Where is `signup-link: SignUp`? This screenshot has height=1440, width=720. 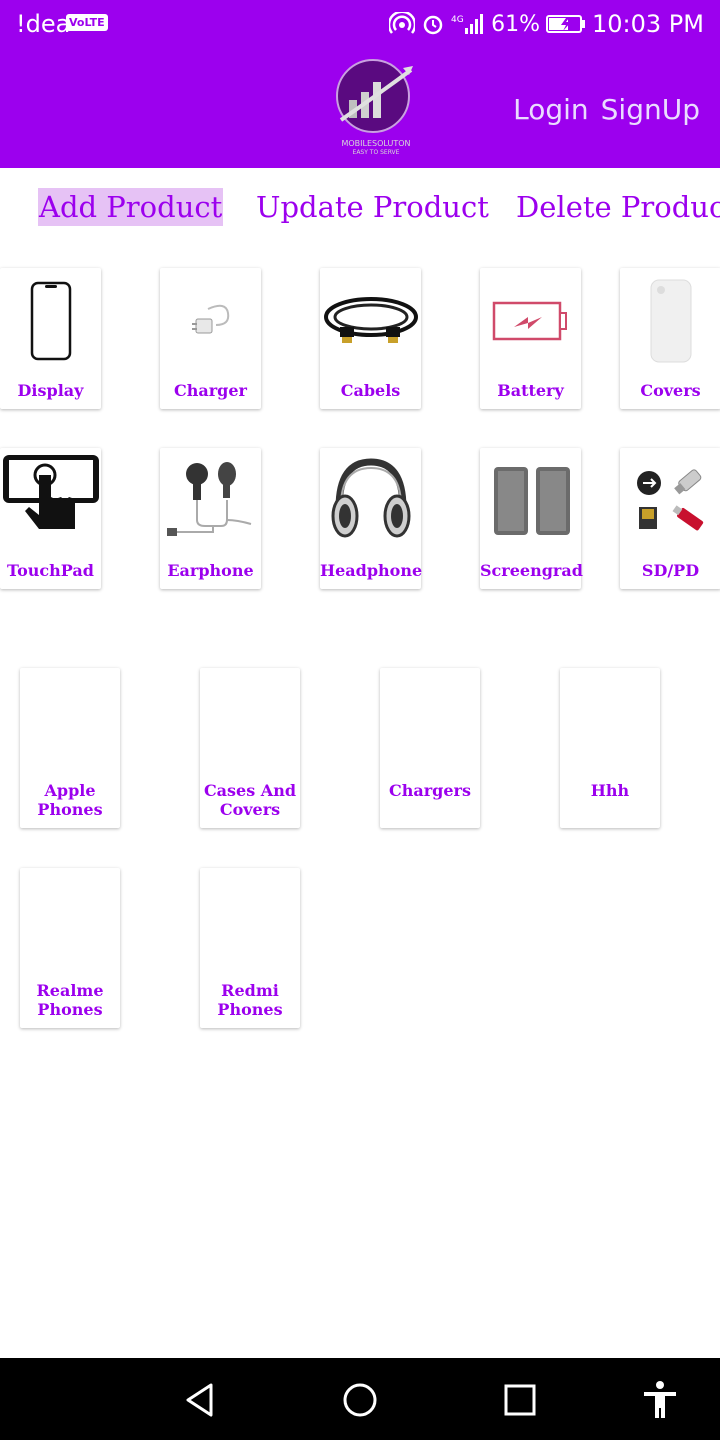
signup-link: SignUp is located at coordinates (650, 109).